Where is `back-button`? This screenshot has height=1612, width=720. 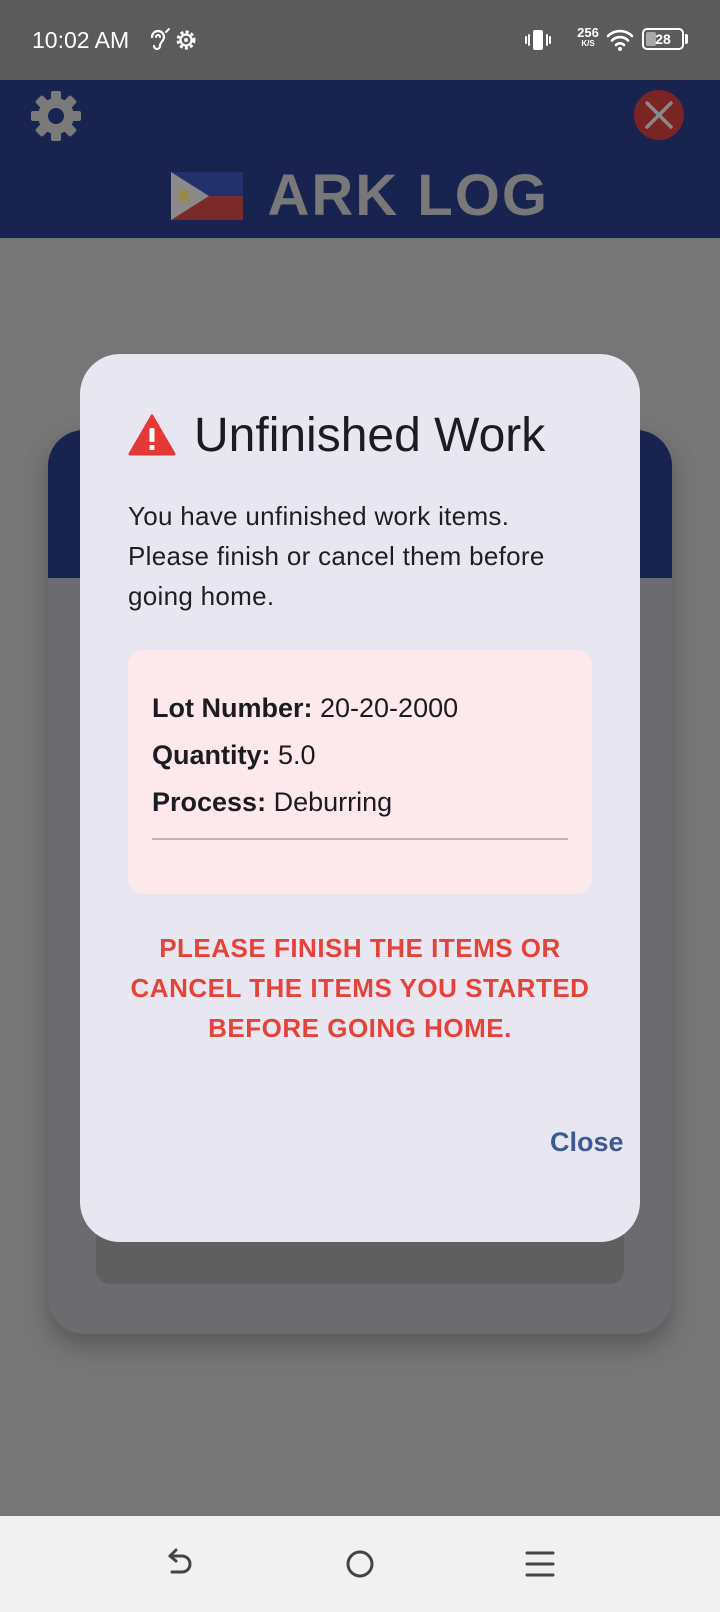 back-button is located at coordinates (180, 1564).